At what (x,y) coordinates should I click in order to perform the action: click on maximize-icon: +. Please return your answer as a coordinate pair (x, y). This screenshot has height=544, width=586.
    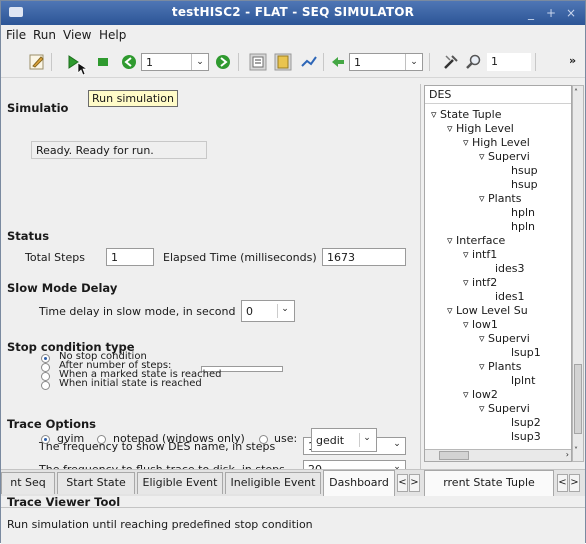
    Looking at the image, I should click on (551, 13).